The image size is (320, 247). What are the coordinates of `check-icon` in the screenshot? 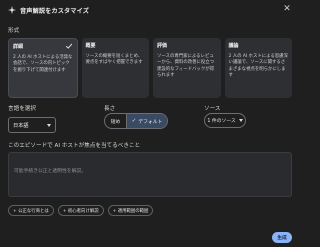 It's located at (68, 46).